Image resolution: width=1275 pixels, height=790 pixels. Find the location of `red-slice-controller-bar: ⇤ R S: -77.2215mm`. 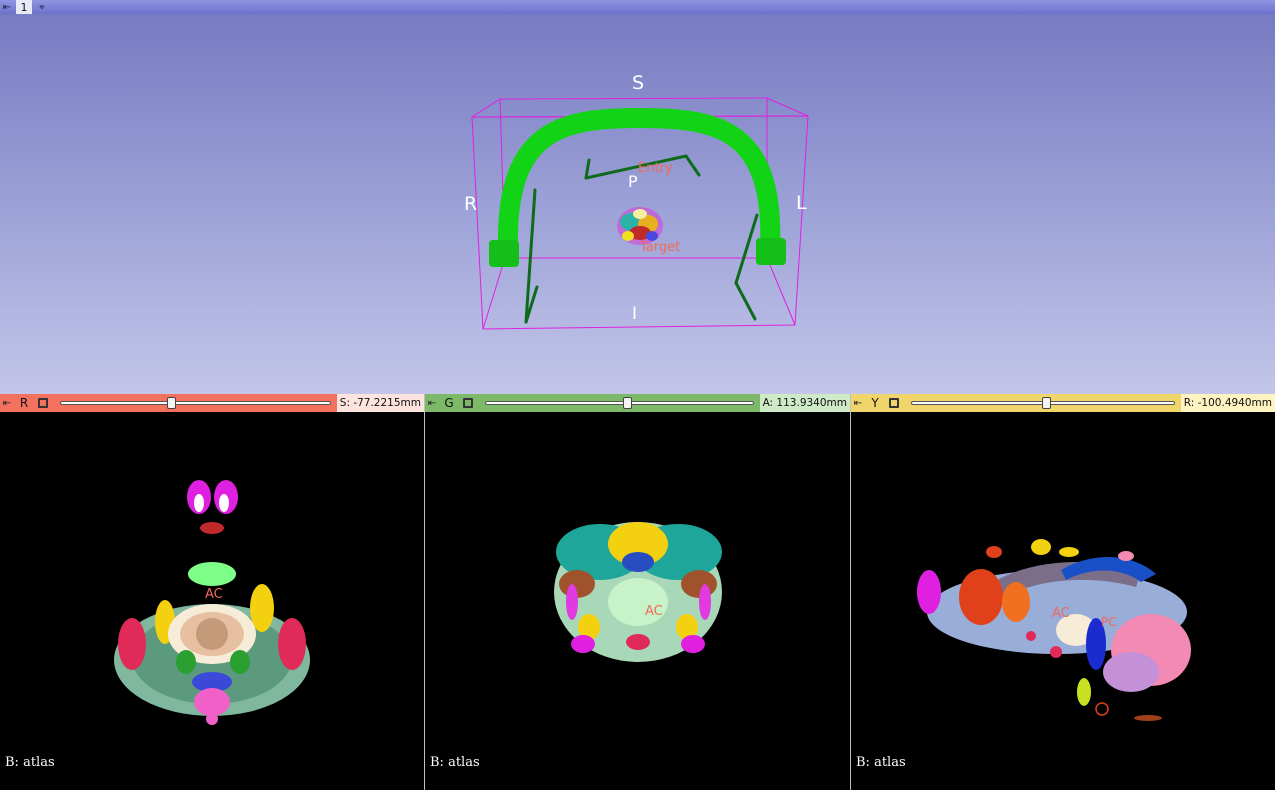

red-slice-controller-bar: ⇤ R S: -77.2215mm is located at coordinates (212, 403).